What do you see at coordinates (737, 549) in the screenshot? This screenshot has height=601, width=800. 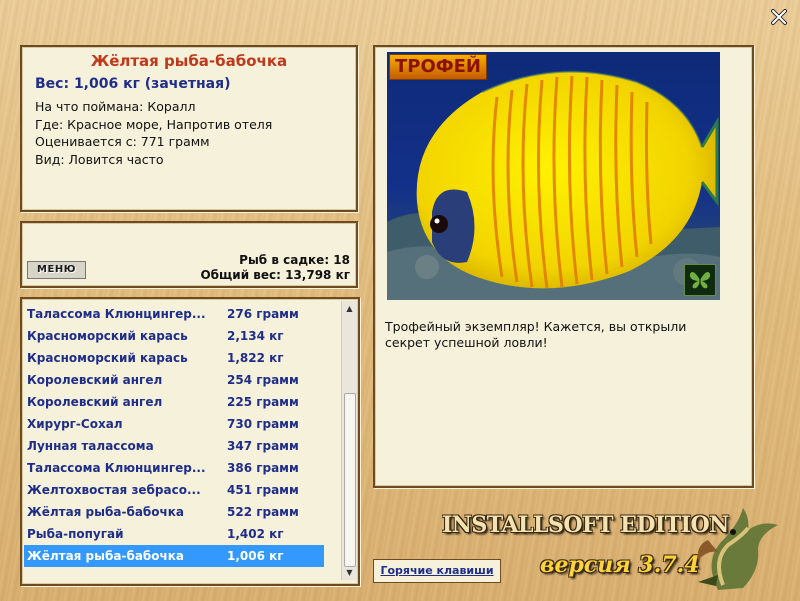 I see `pike-icon` at bounding box center [737, 549].